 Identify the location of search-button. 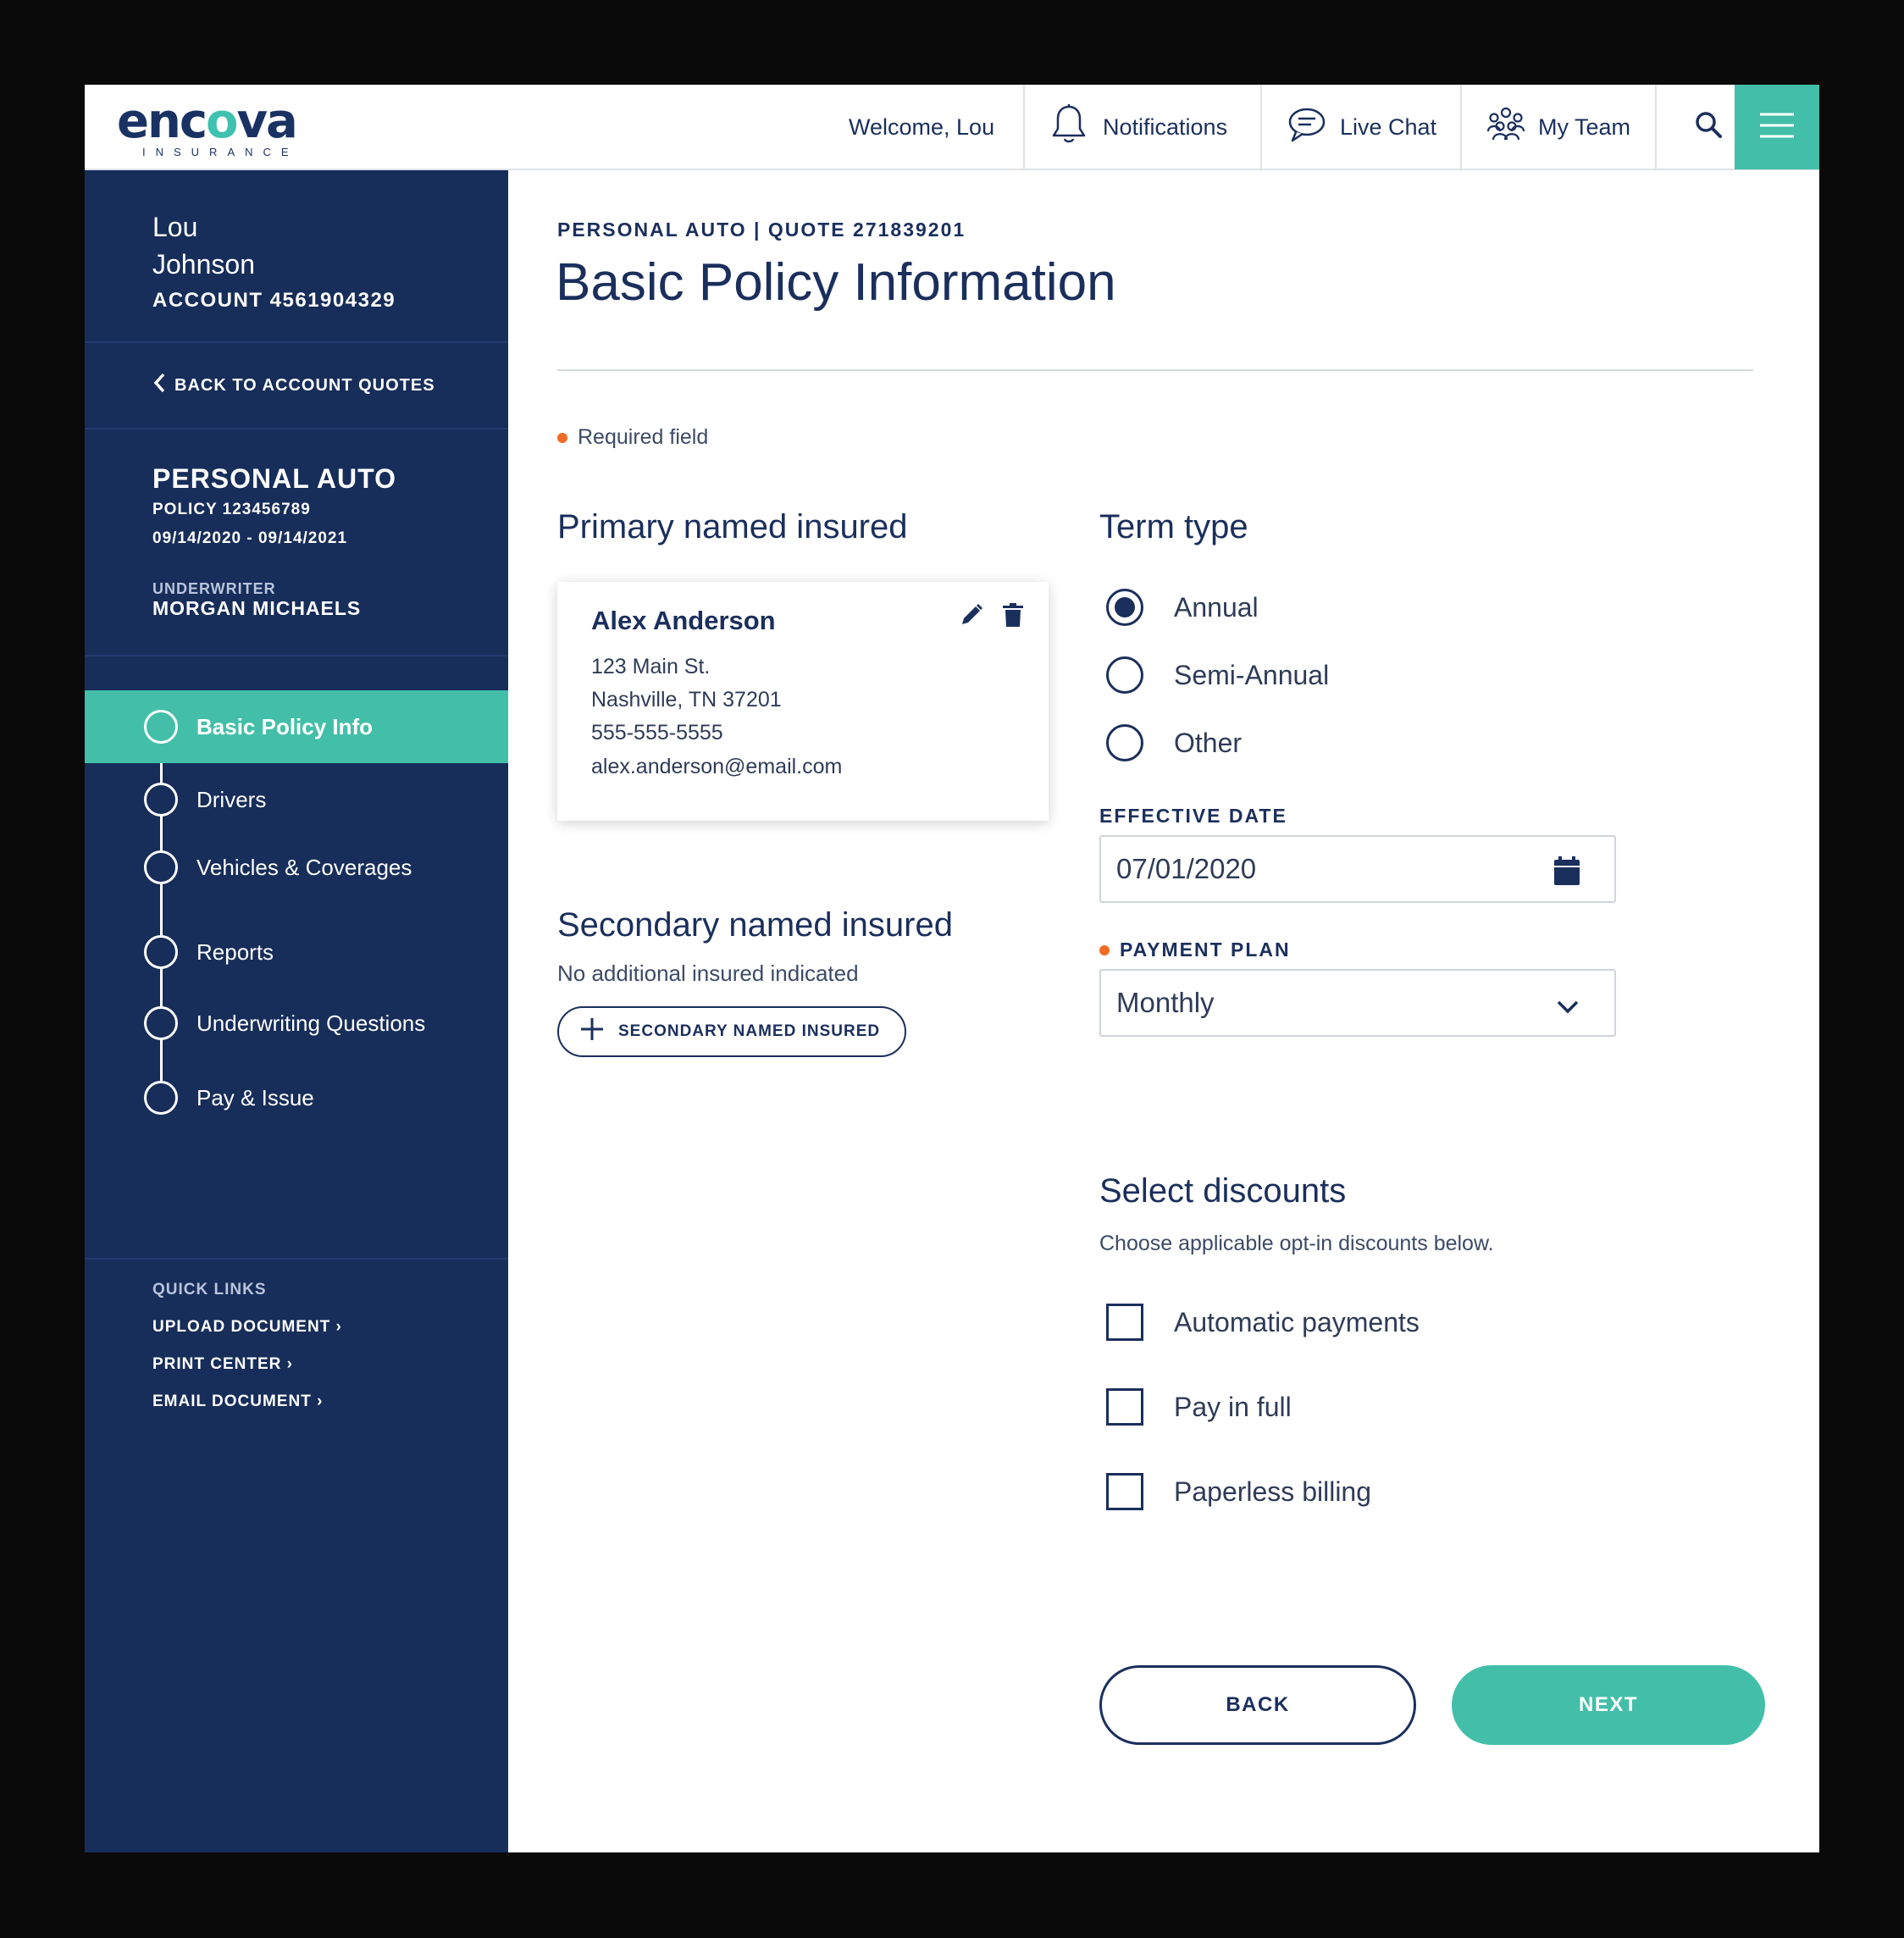
(1708, 127).